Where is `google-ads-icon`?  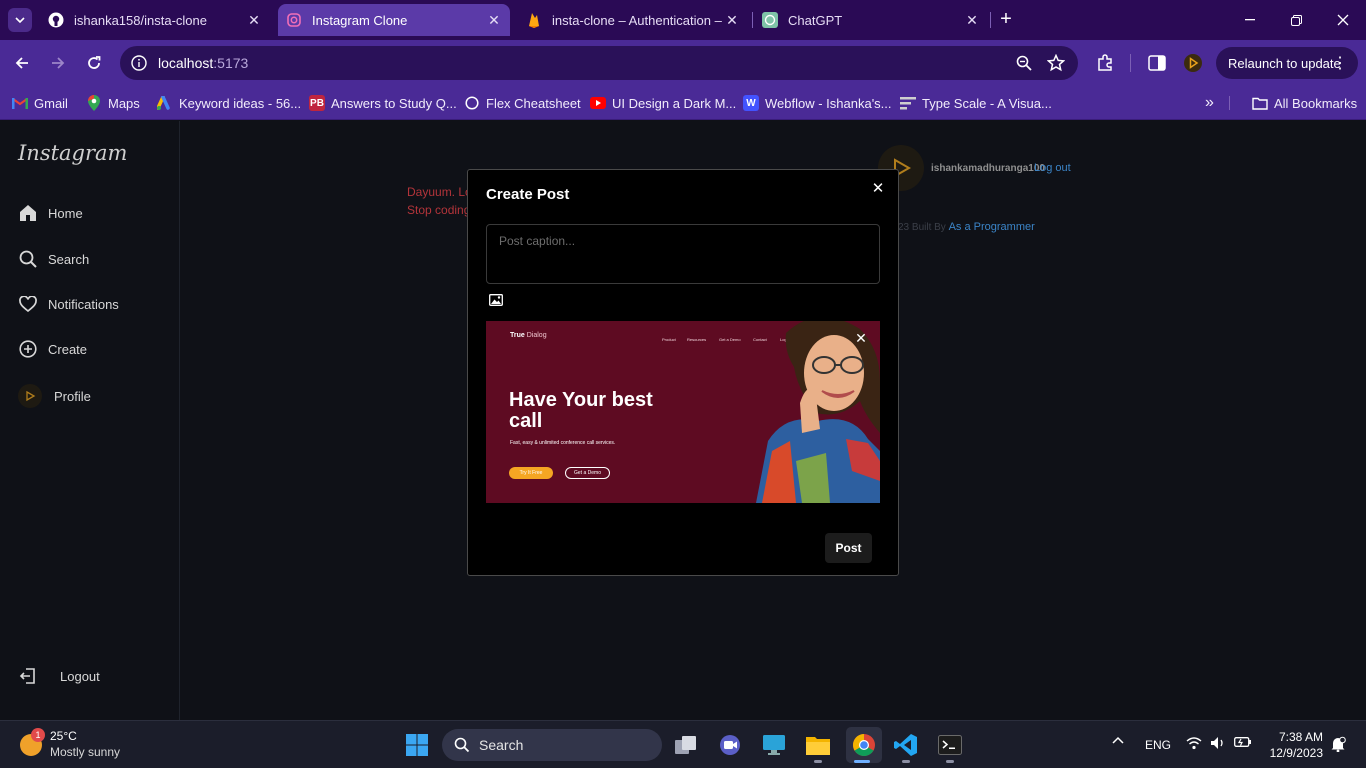 google-ads-icon is located at coordinates (165, 103).